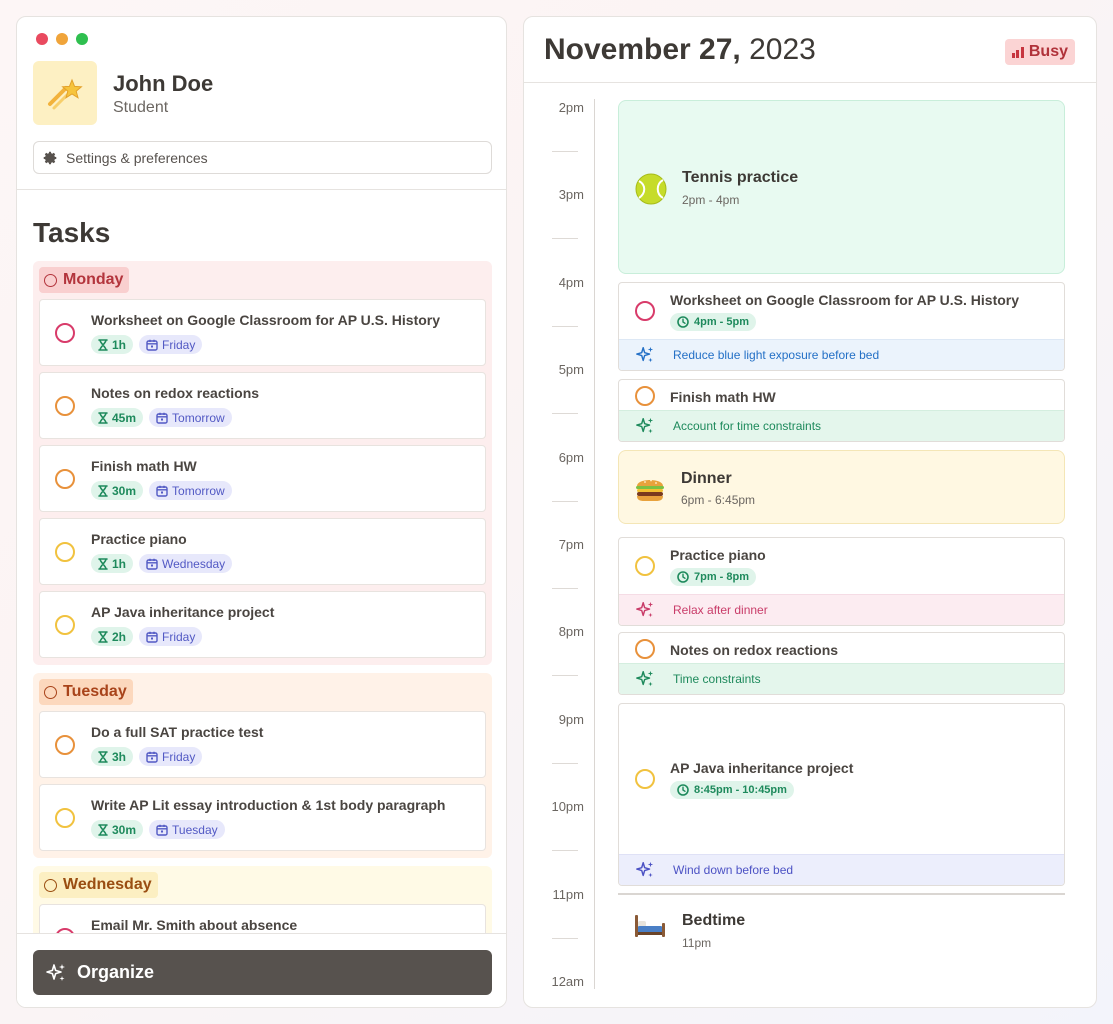 The width and height of the screenshot is (1113, 1024). I want to click on group-label: Wednesday, so click(107, 884).